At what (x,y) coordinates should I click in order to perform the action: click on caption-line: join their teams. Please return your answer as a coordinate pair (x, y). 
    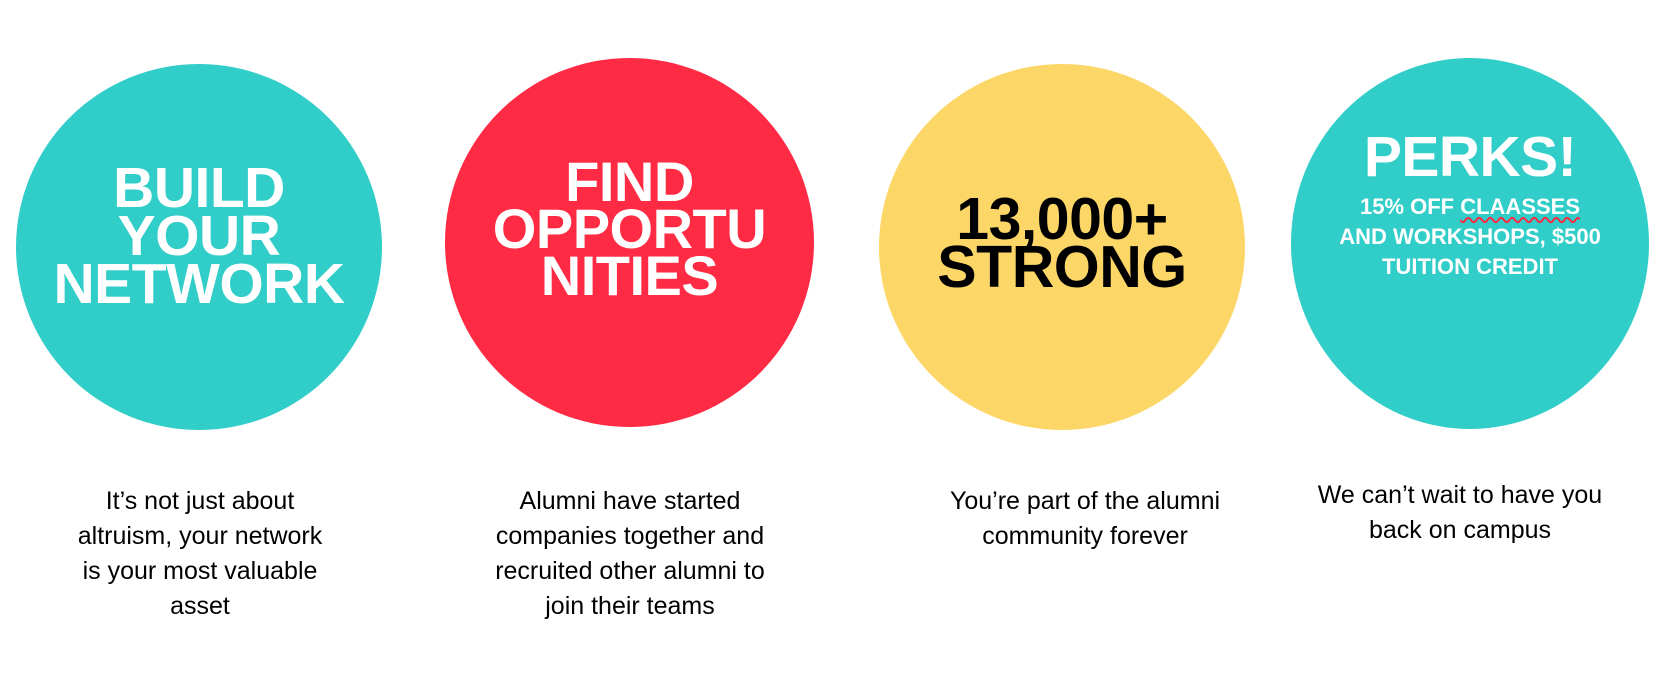
    Looking at the image, I should click on (630, 606).